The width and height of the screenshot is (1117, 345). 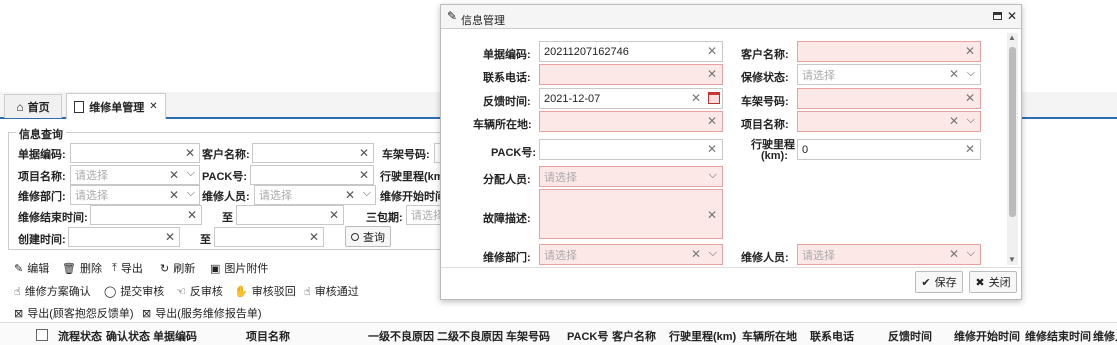 I want to click on tab-close-icon: ✕, so click(x=153, y=106).